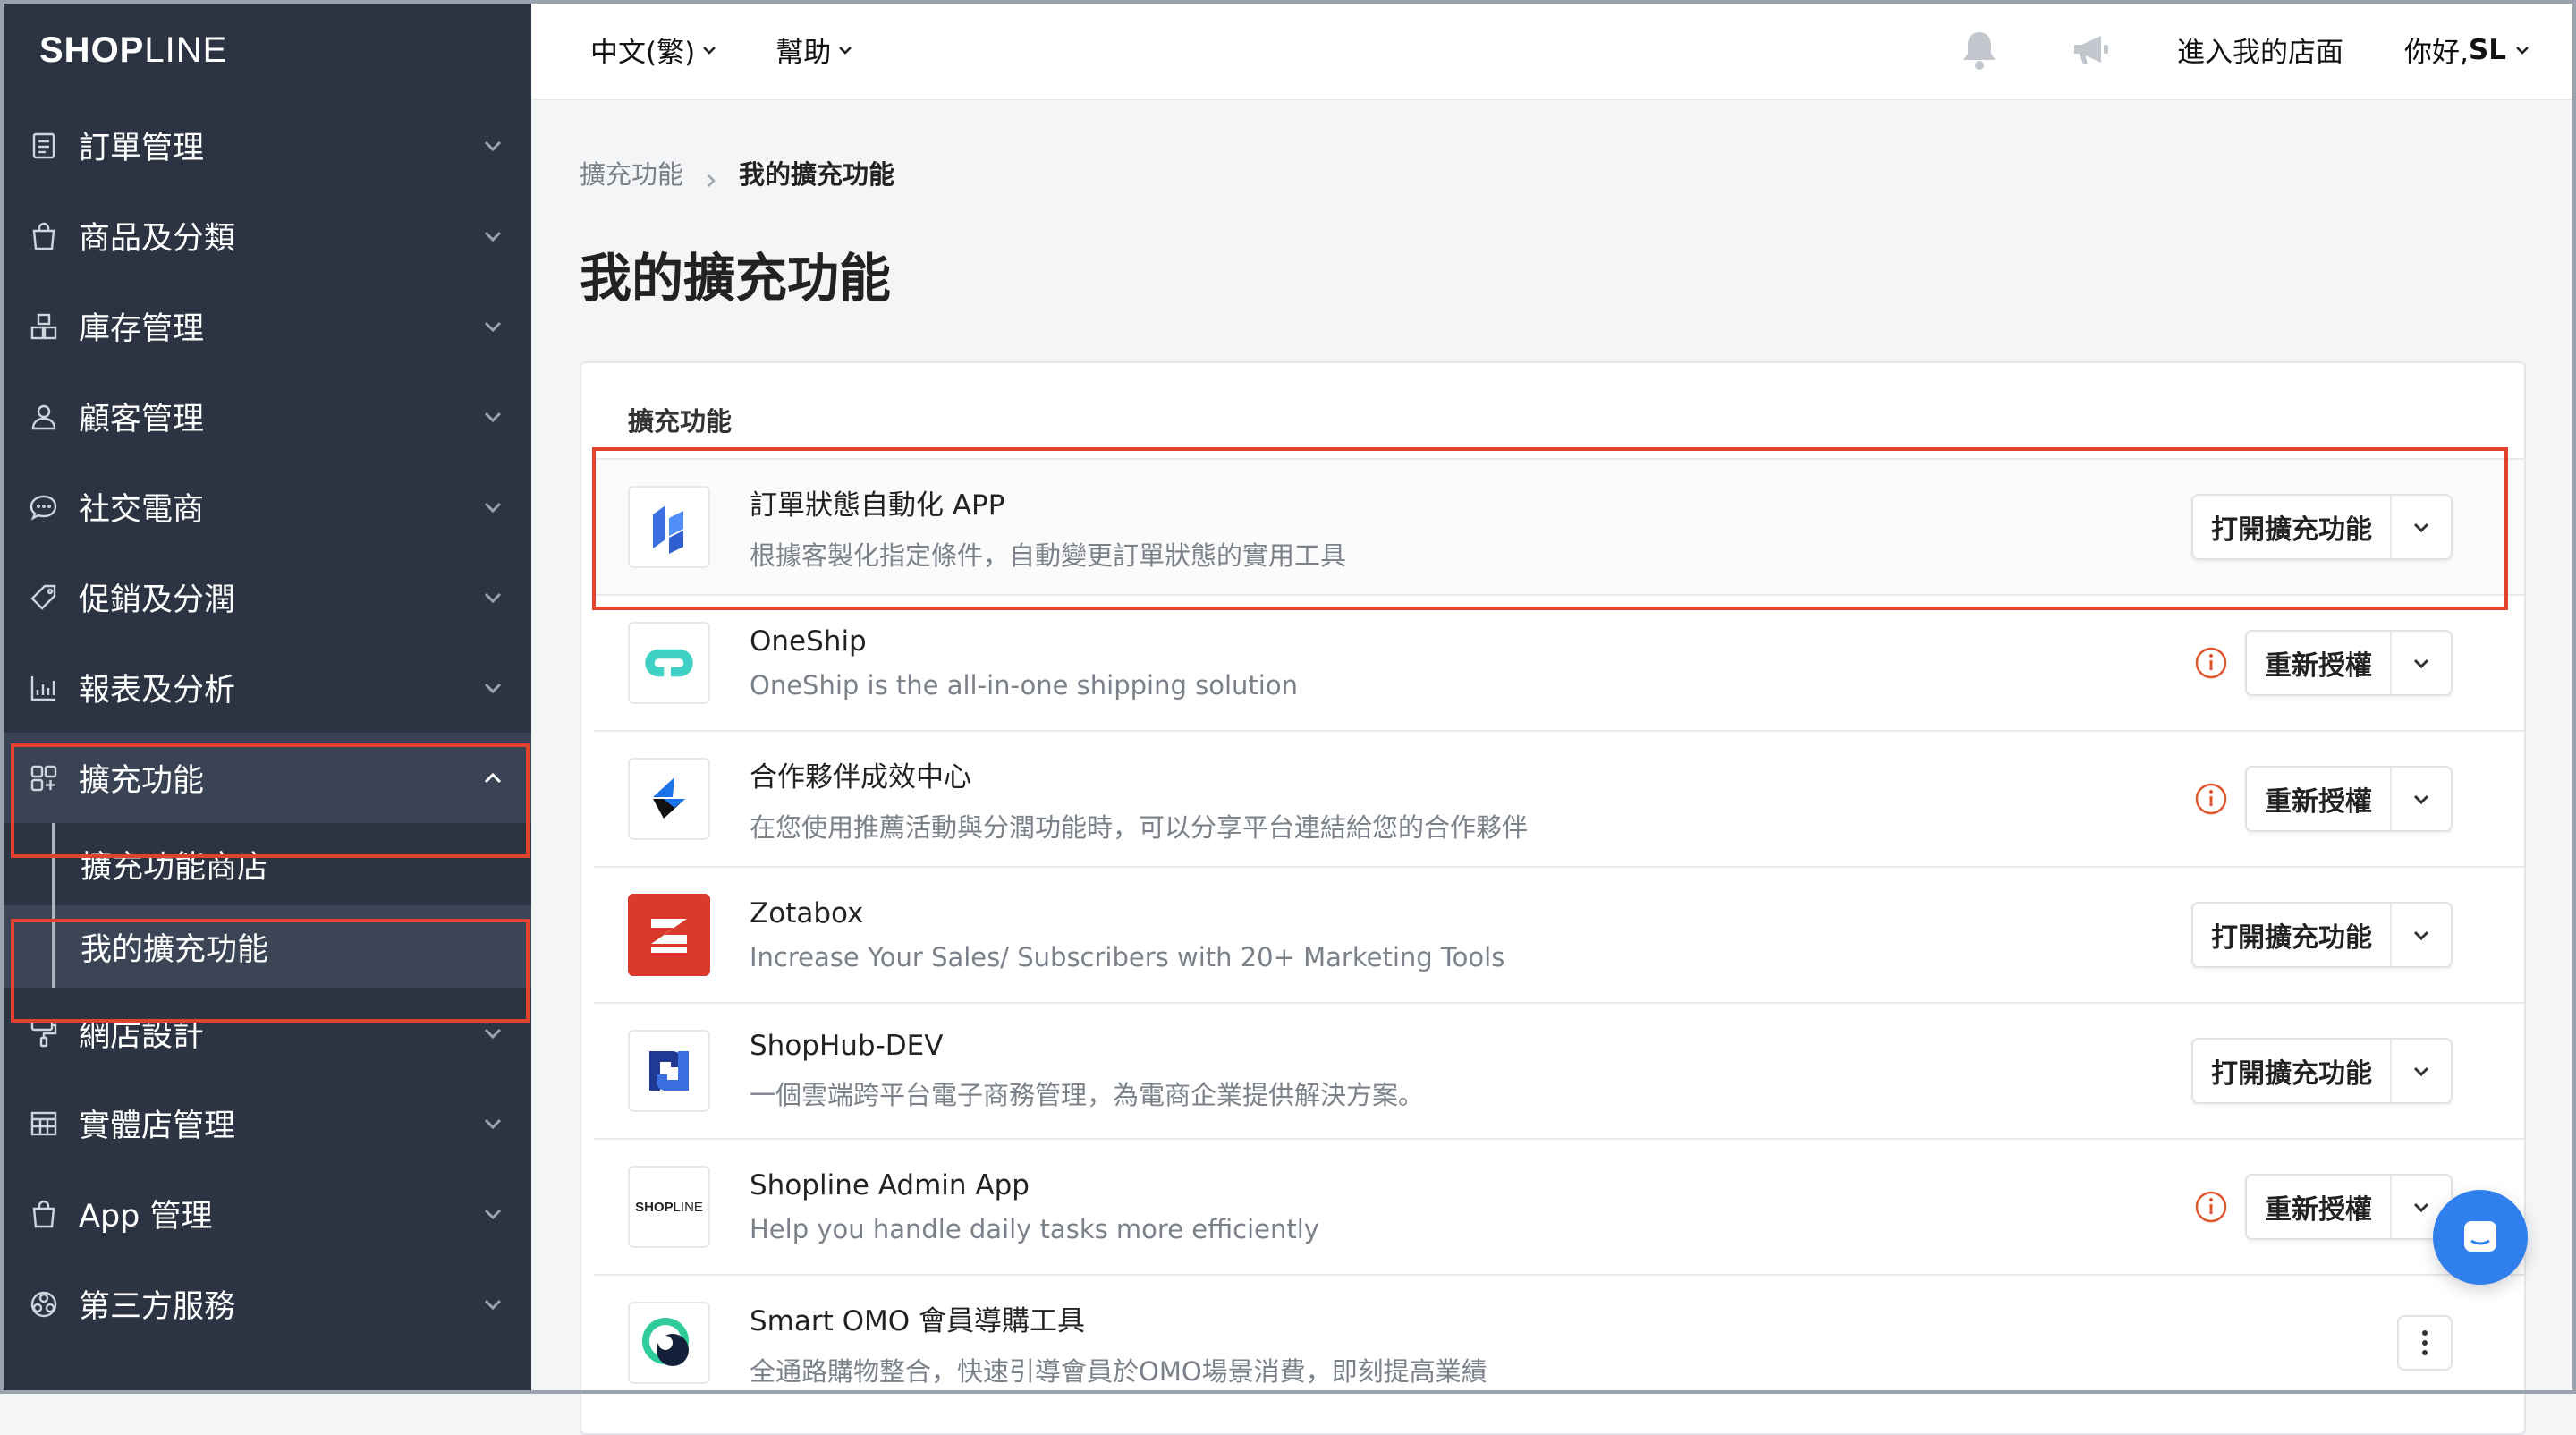 This screenshot has height=1435, width=2576. Describe the element at coordinates (654, 50) in the screenshot. I see `language-menu: 中文(繁)` at that location.